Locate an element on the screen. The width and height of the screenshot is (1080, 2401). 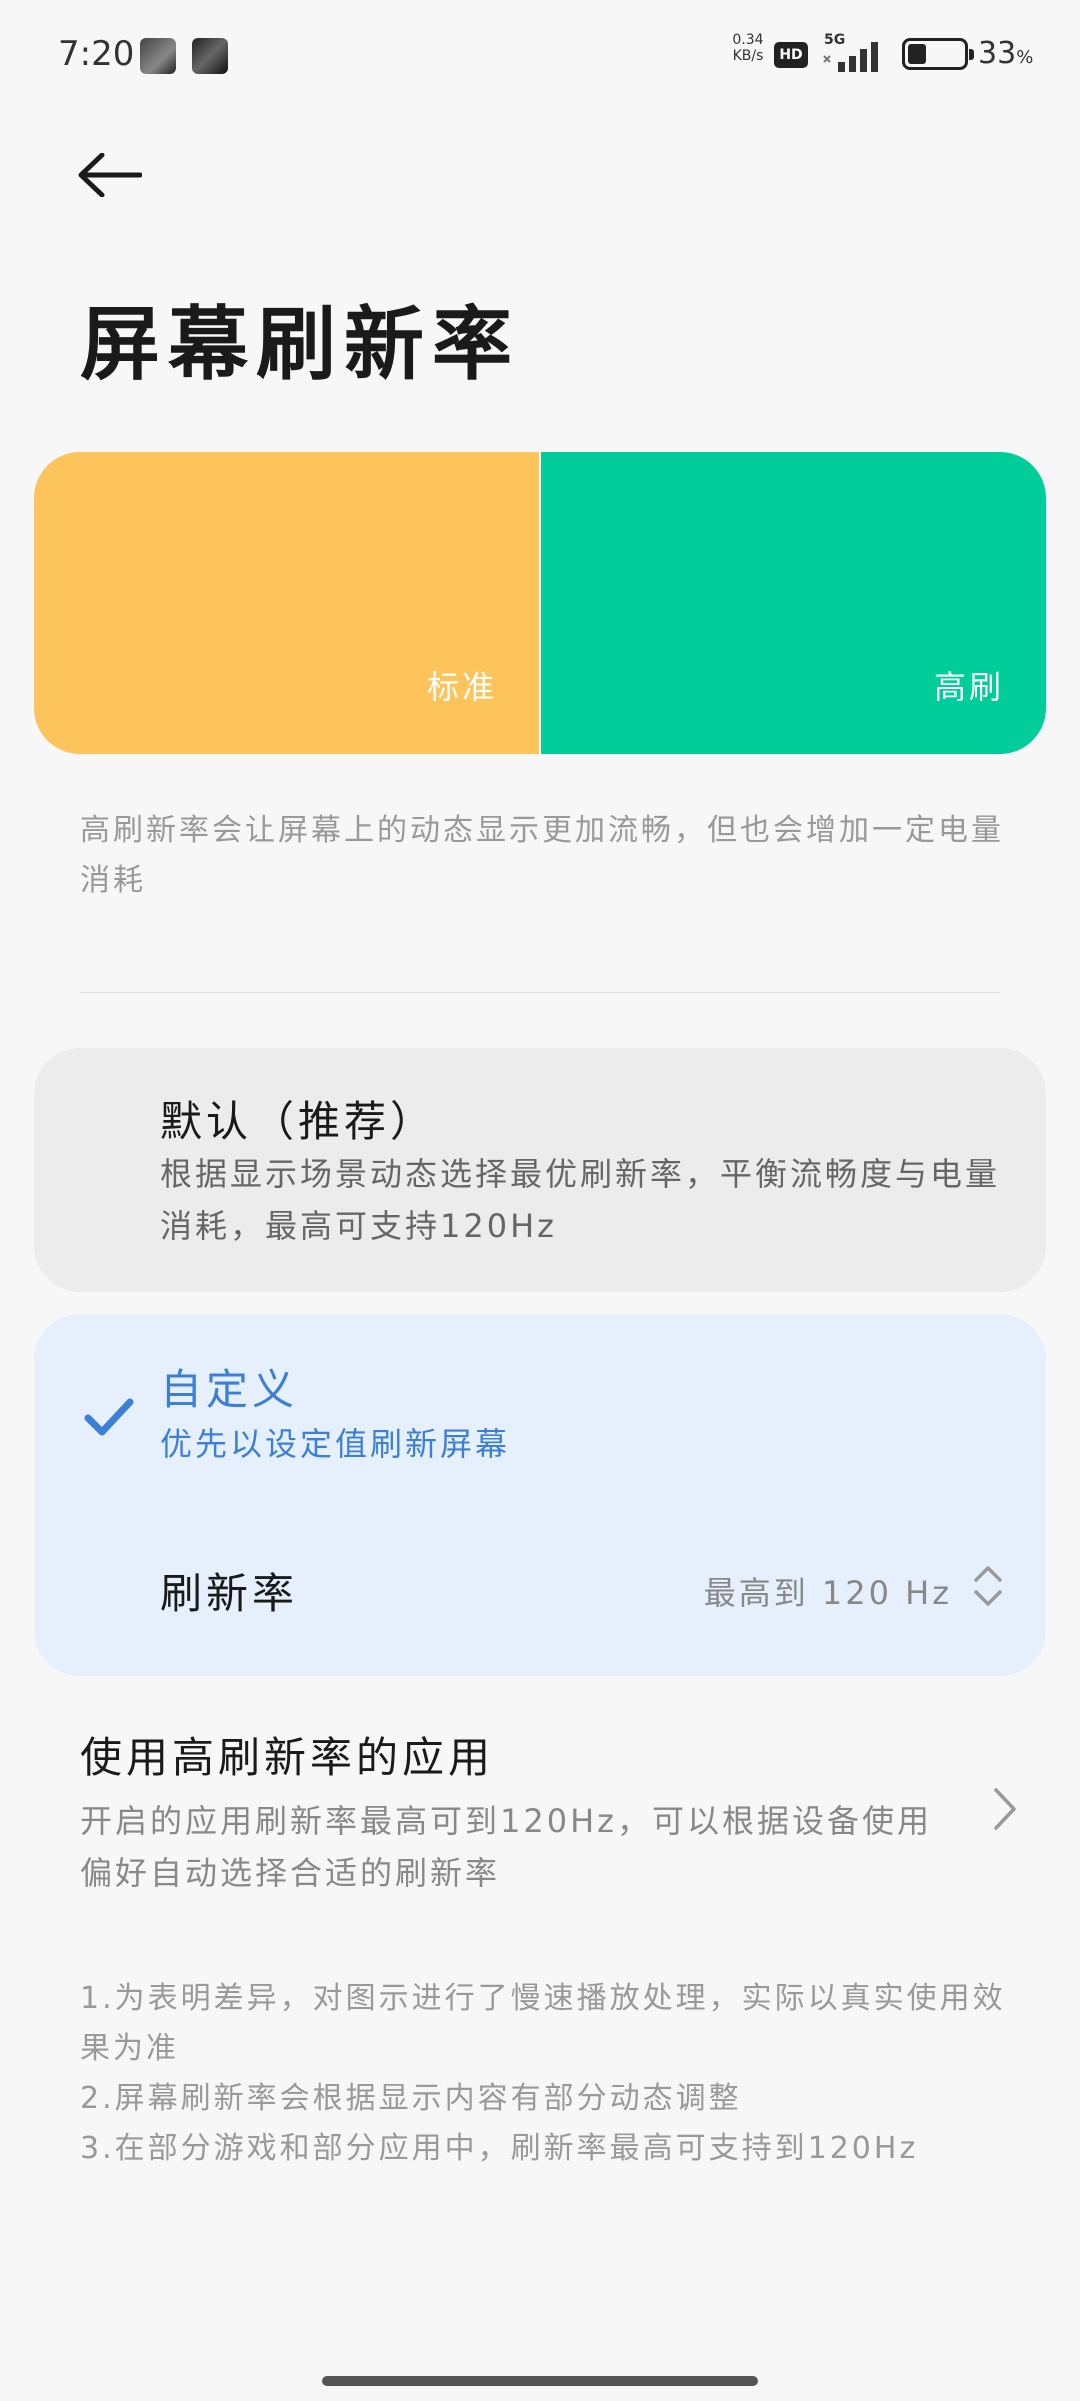
footnote-3: 3.在部分游戏和部分应用中，刷新率最高可支持到120Hz is located at coordinates (499, 2148).